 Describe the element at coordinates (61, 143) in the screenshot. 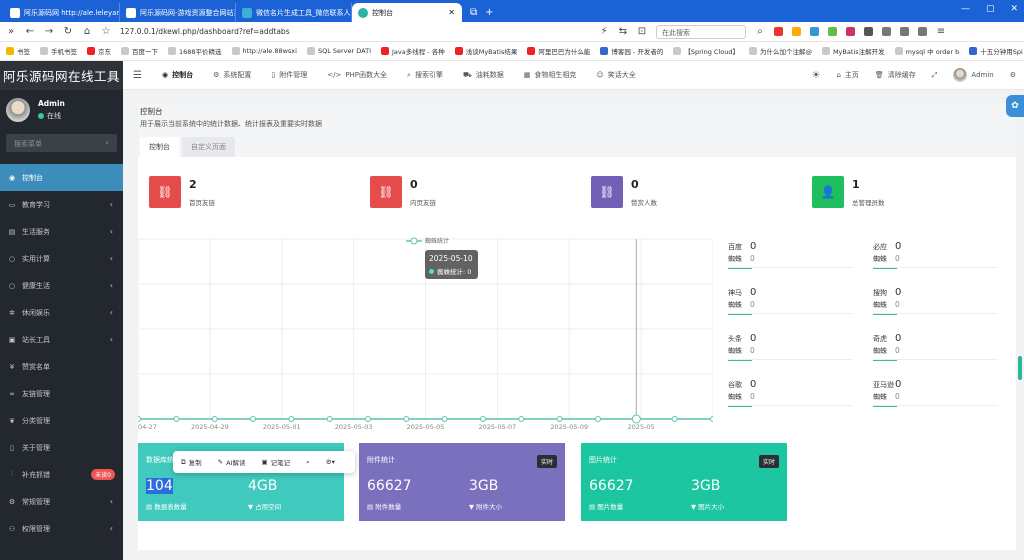

I see `menu-search-input: 搜索菜单 ⌕` at that location.